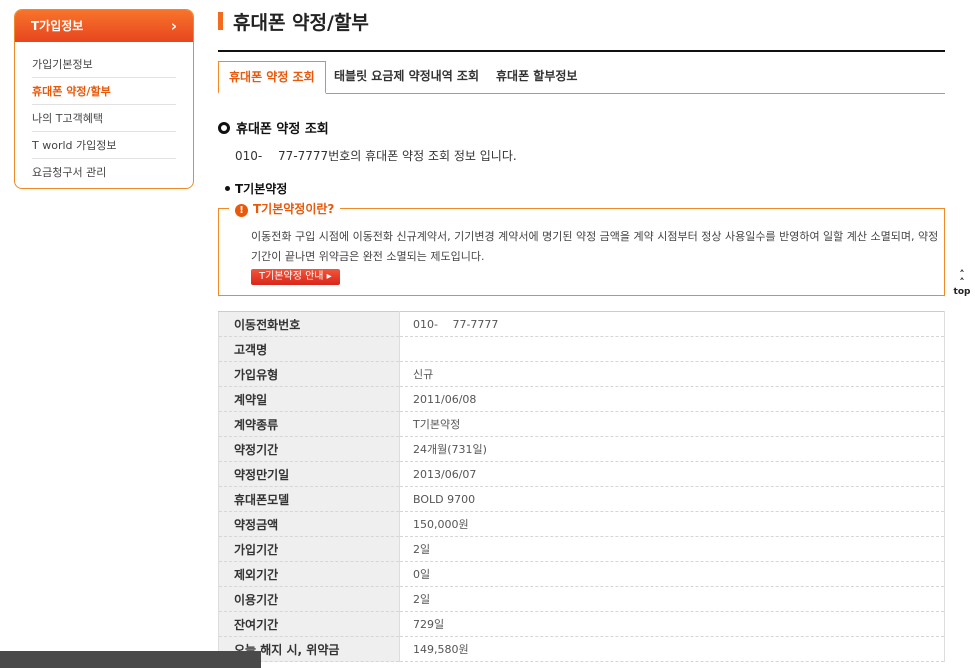 The width and height of the screenshot is (975, 668). What do you see at coordinates (962, 292) in the screenshot?
I see `scroll-top-label: top` at bounding box center [962, 292].